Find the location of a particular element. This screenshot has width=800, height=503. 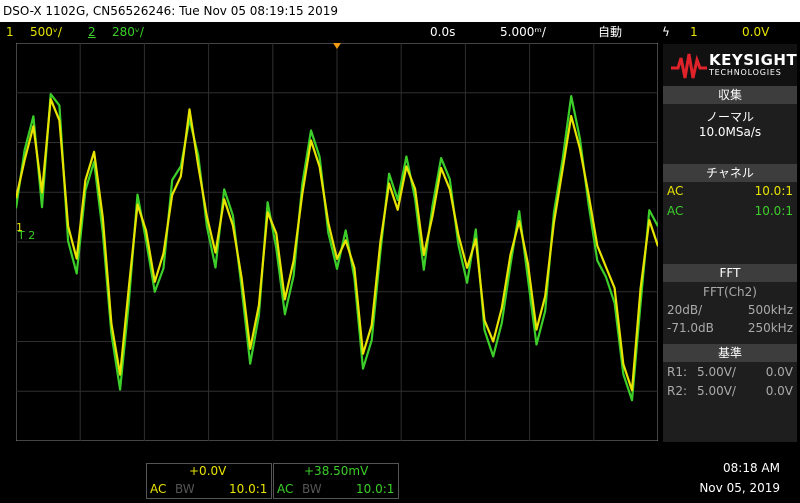

channel-header: チャネル is located at coordinates (730, 173).